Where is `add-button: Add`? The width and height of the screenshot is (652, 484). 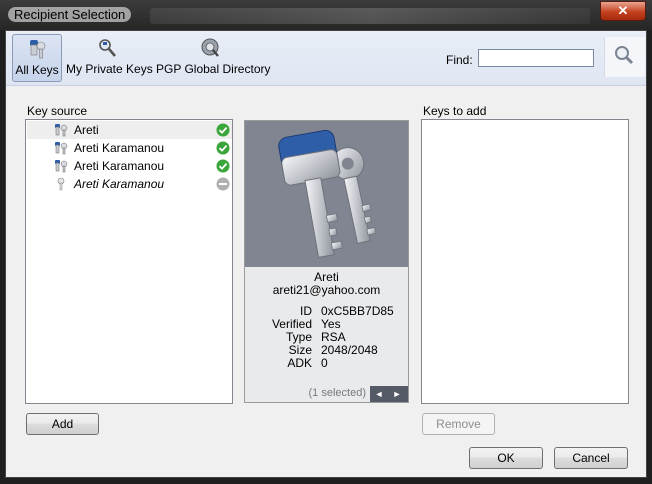 add-button: Add is located at coordinates (62, 424).